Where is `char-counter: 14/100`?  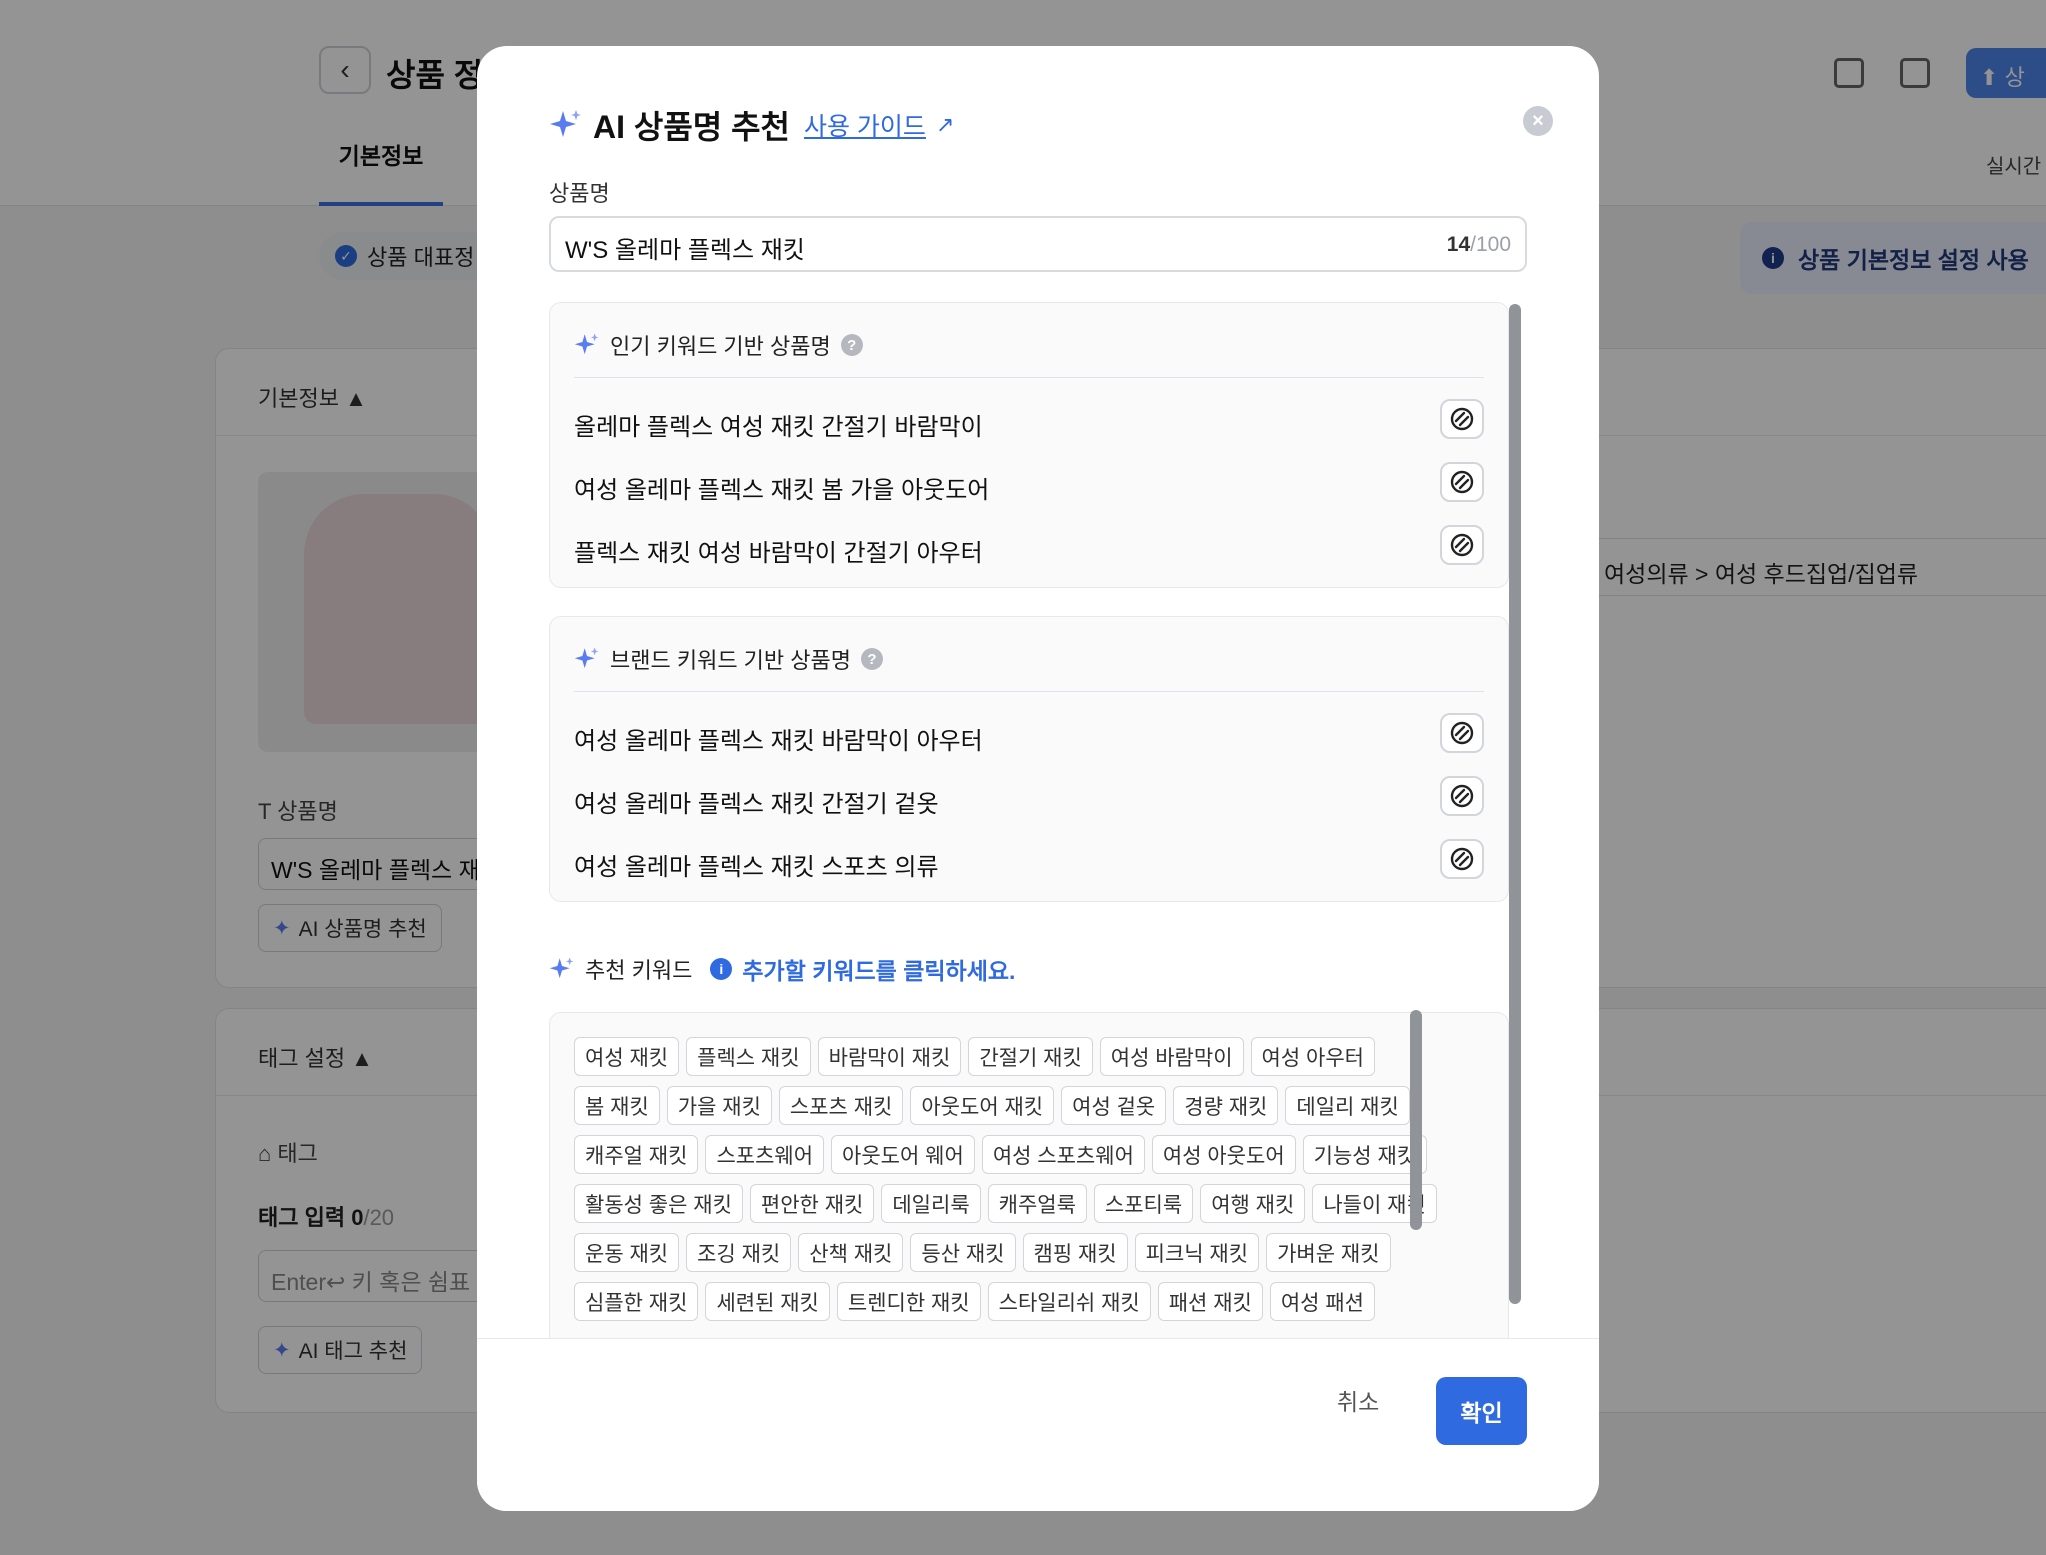
char-counter: 14/100 is located at coordinates (1479, 245).